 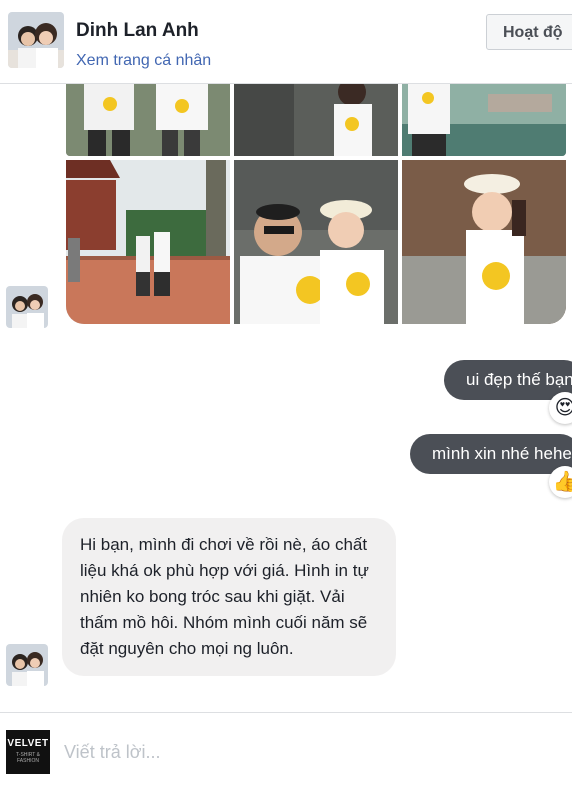 I want to click on activity-button: Hoạt độ, so click(x=529, y=32).